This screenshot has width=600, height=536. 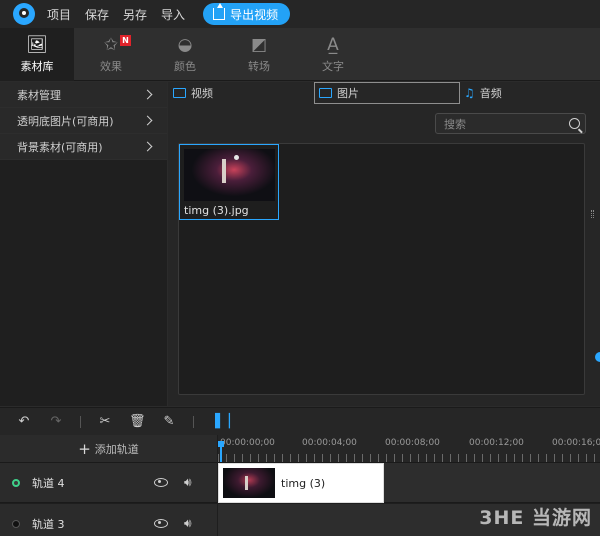 What do you see at coordinates (303, 483) in the screenshot?
I see `clip-name: timg (3)` at bounding box center [303, 483].